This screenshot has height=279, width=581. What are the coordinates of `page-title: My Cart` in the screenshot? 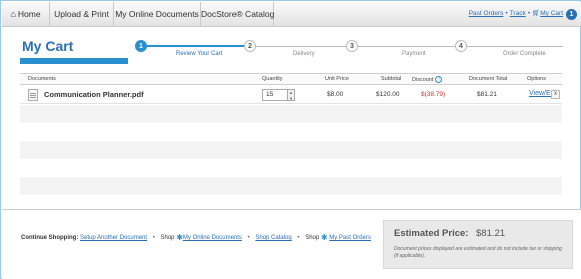 It's located at (48, 46).